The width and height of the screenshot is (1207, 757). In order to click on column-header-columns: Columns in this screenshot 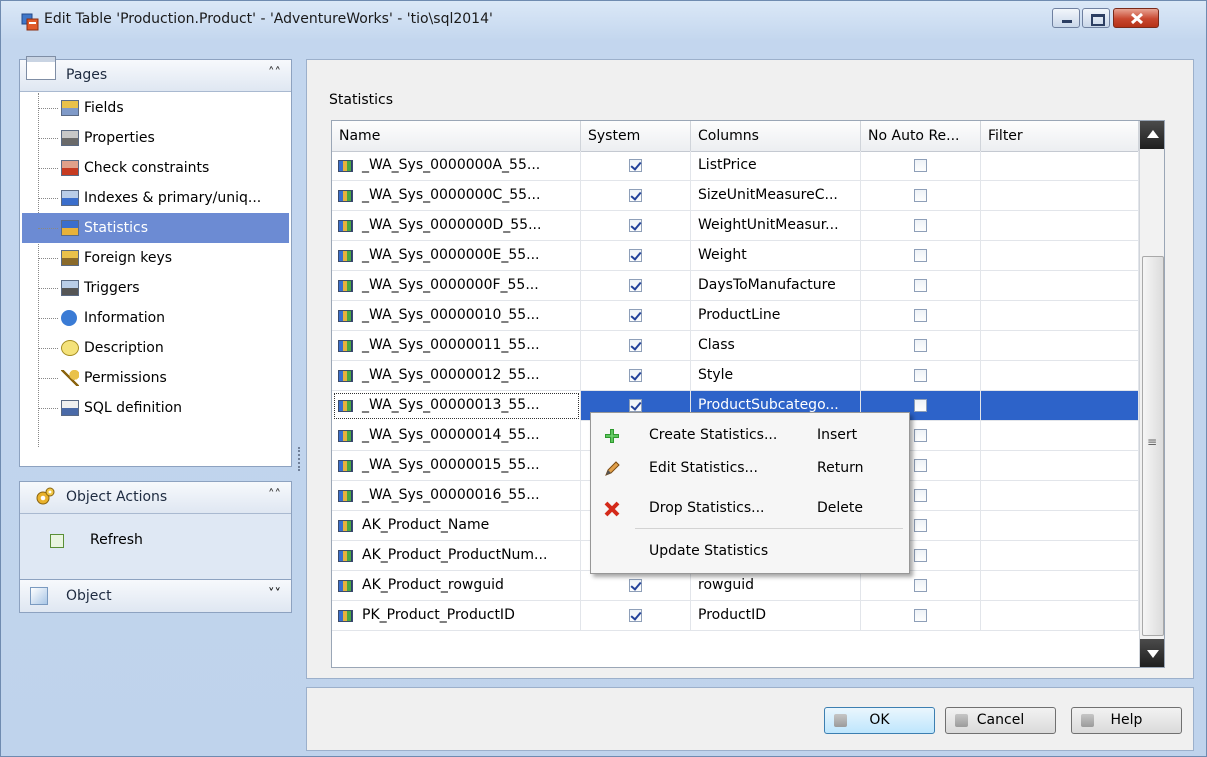, I will do `click(776, 136)`.